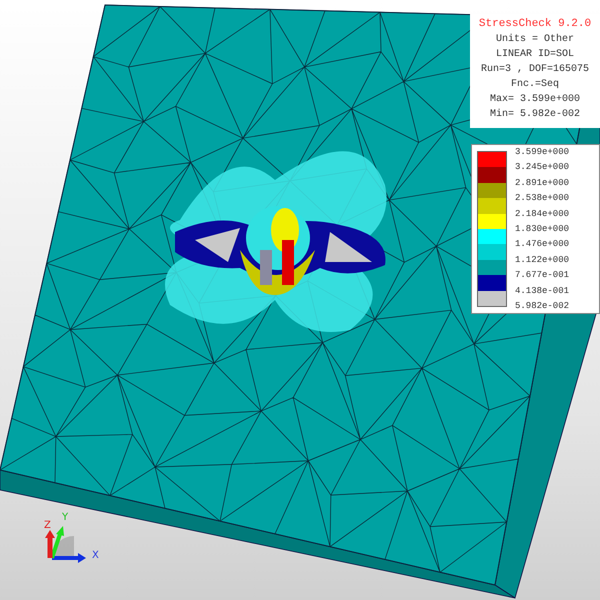  Describe the element at coordinates (542, 199) in the screenshot. I see `legend-value-label: 2.538e+000` at that location.